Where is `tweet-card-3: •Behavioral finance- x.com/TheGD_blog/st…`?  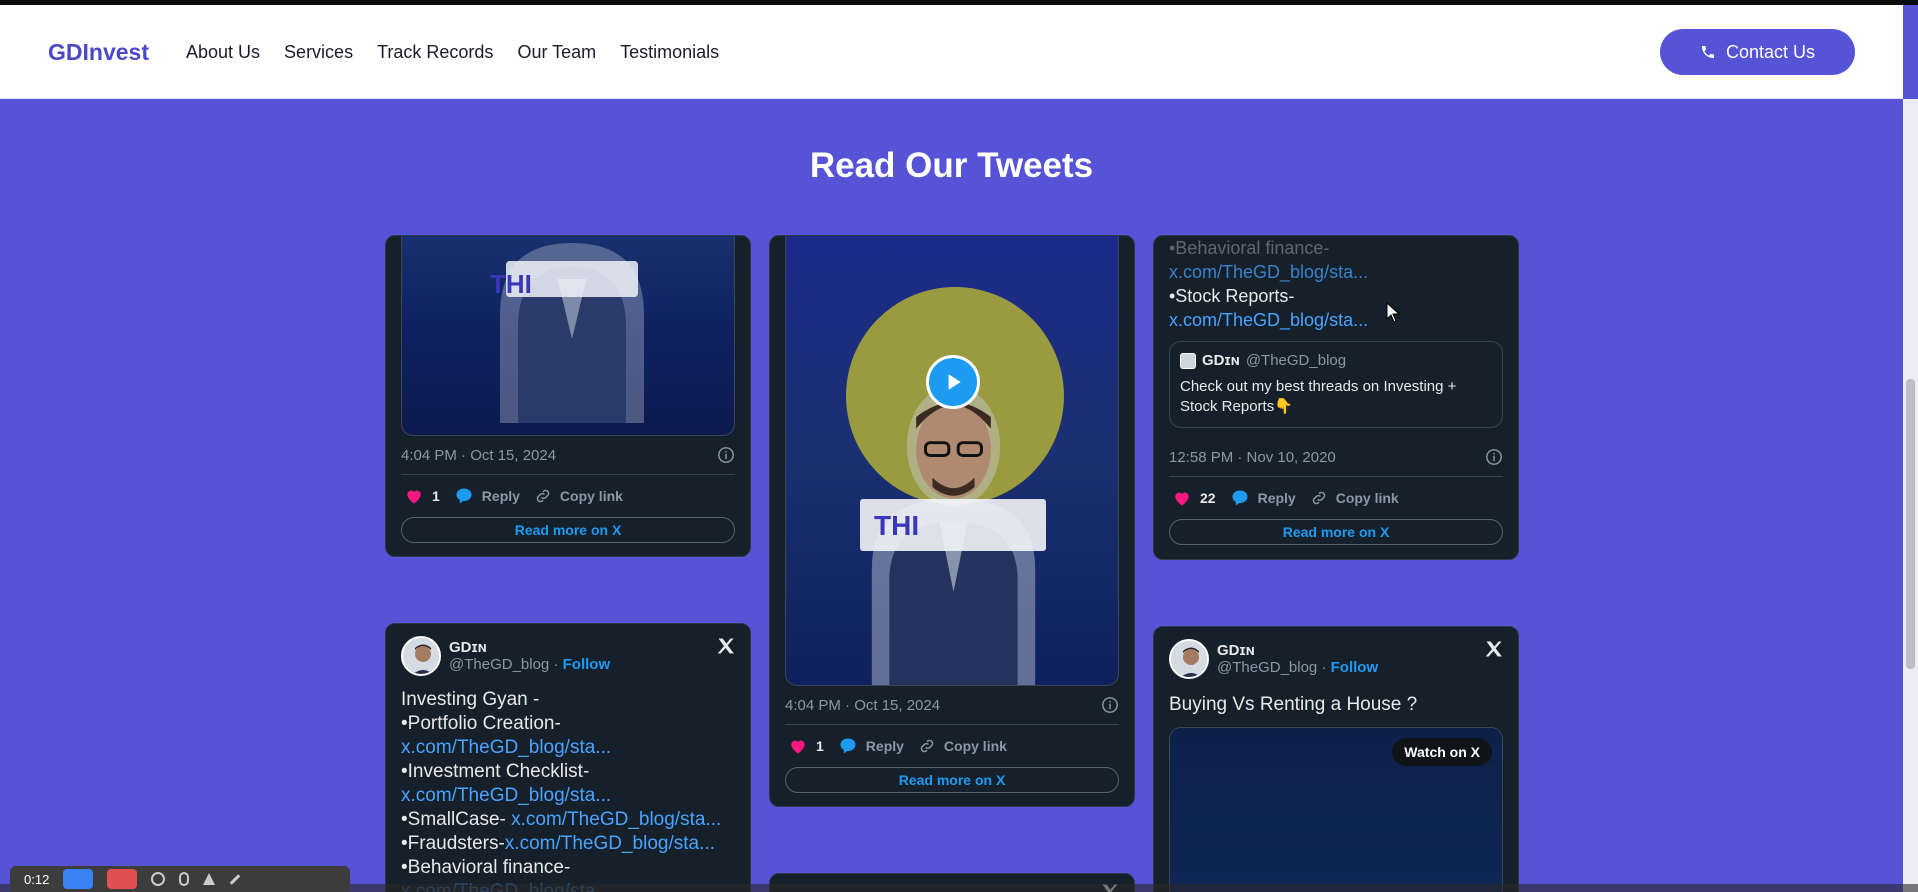 tweet-card-3: •Behavioral finance- x.com/TheGD_blog/st… is located at coordinates (1336, 397).